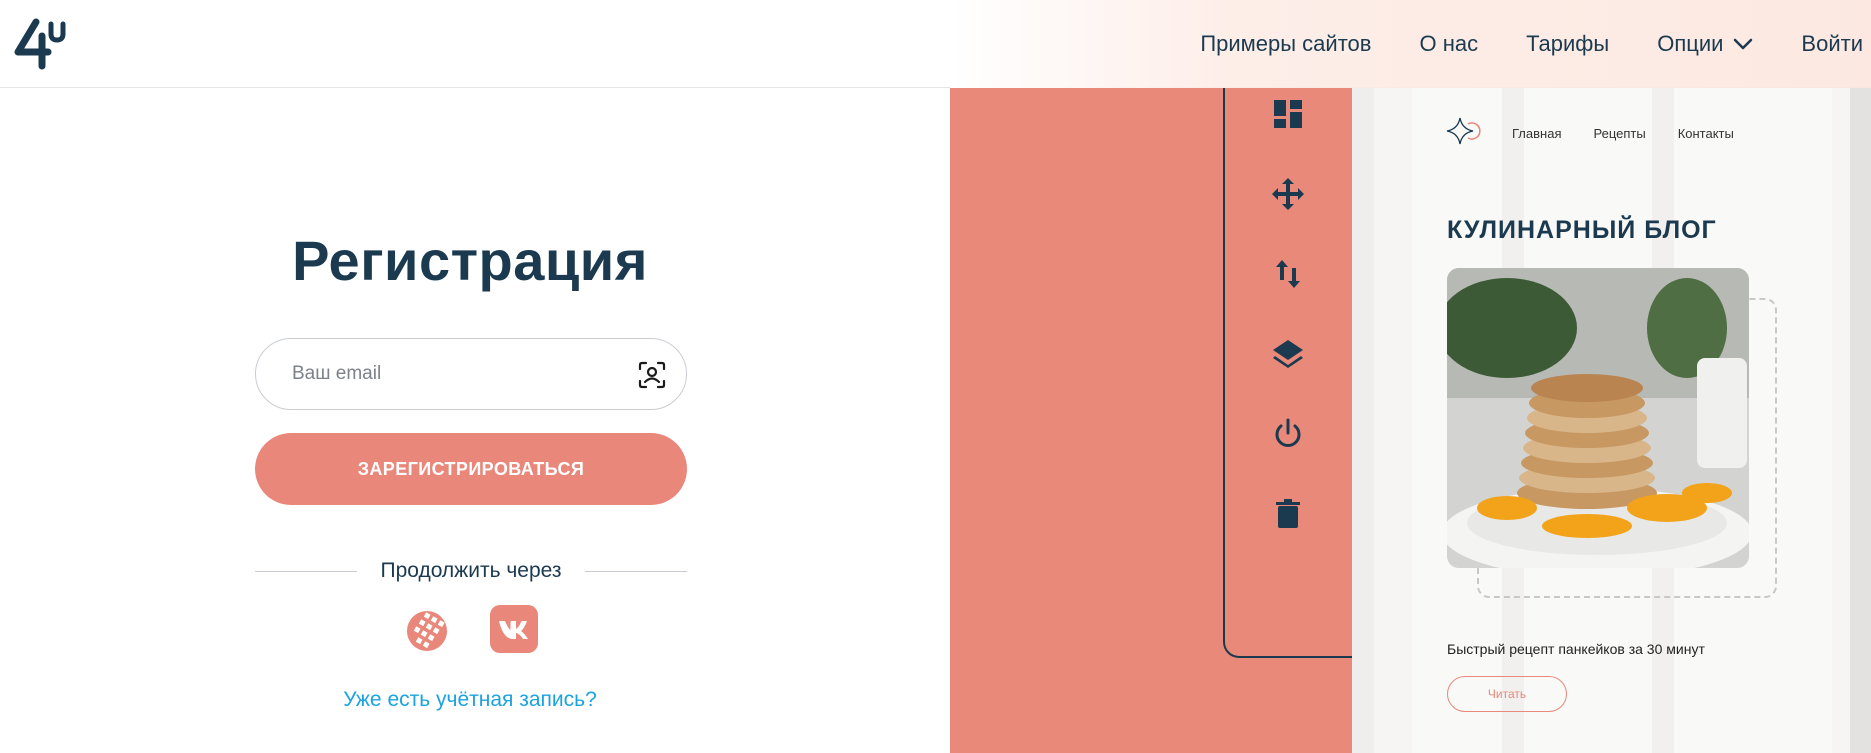  I want to click on preview-nav-home: Главная, so click(1537, 133).